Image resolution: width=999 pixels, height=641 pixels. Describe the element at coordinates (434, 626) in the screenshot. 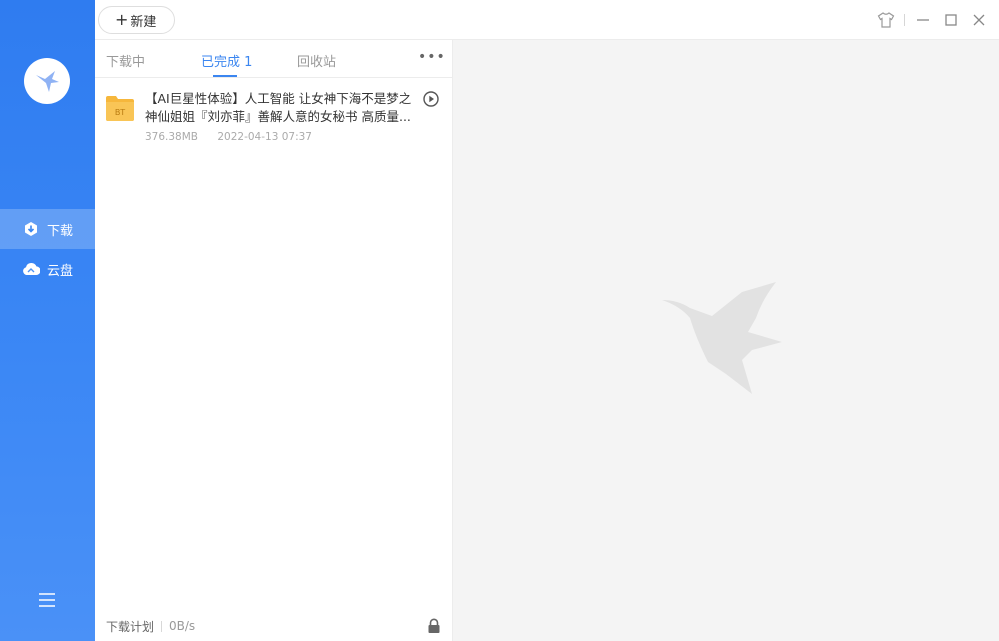

I see `lock-icon` at that location.